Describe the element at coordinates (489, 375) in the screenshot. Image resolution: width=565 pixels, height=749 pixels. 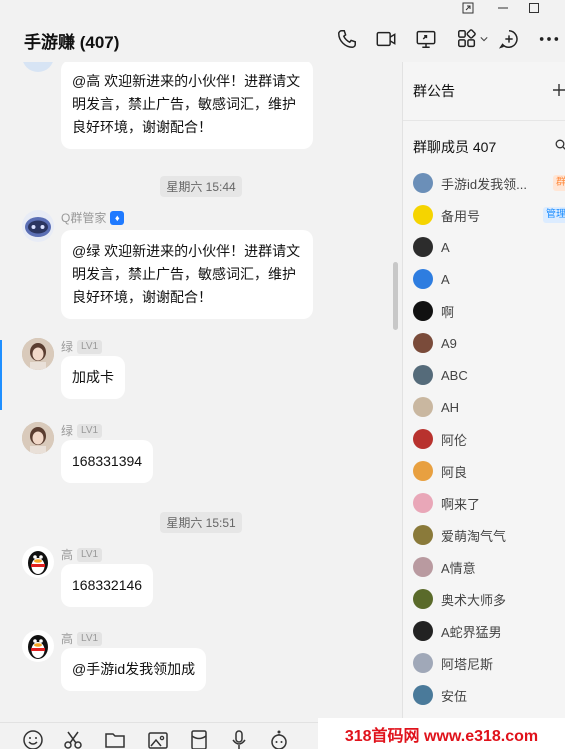
I see `member-item: ABC` at that location.